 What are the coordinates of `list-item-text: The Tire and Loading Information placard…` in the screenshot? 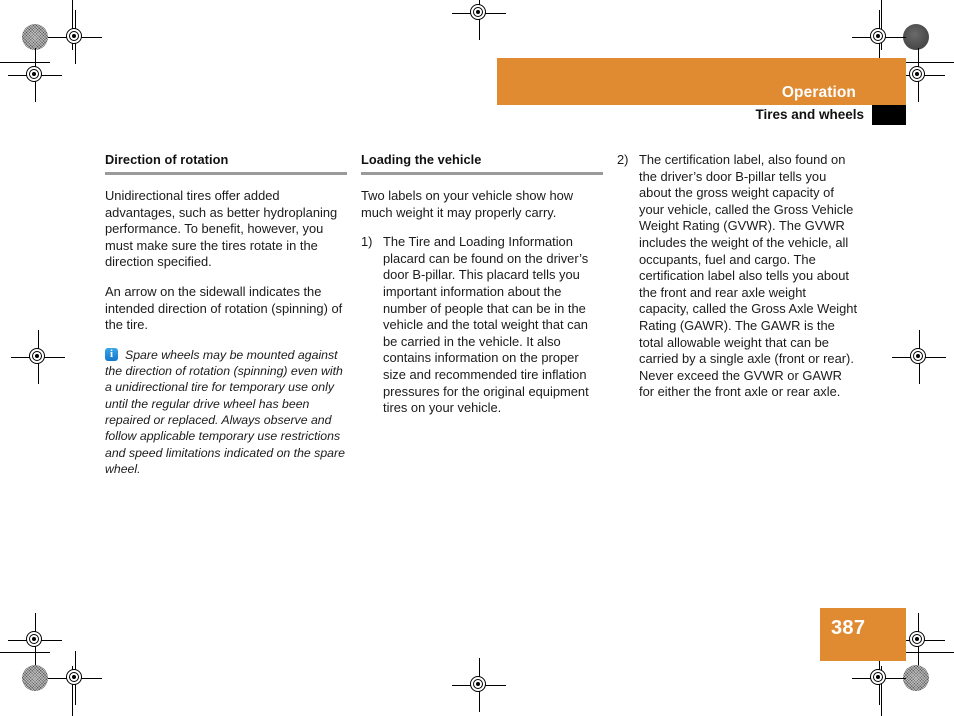 It's located at (486, 325).